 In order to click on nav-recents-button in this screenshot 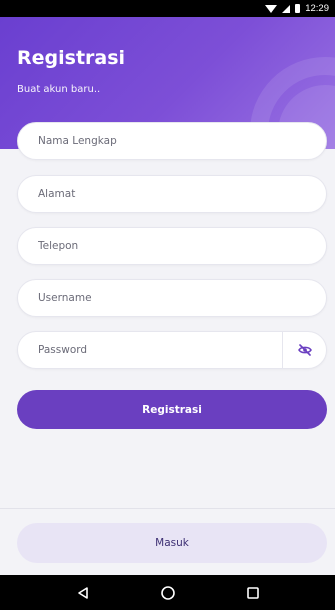, I will do `click(253, 593)`.